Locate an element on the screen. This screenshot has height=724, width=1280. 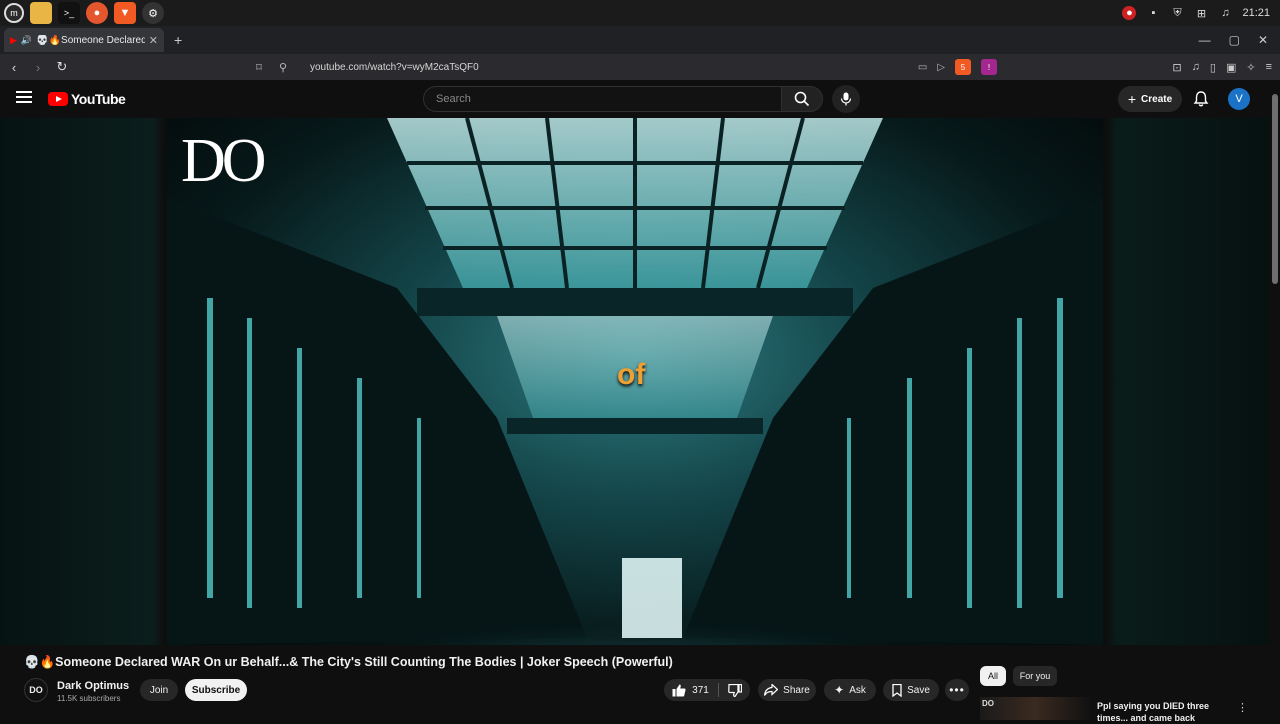
watermark-text: DO is located at coordinates (224, 161).